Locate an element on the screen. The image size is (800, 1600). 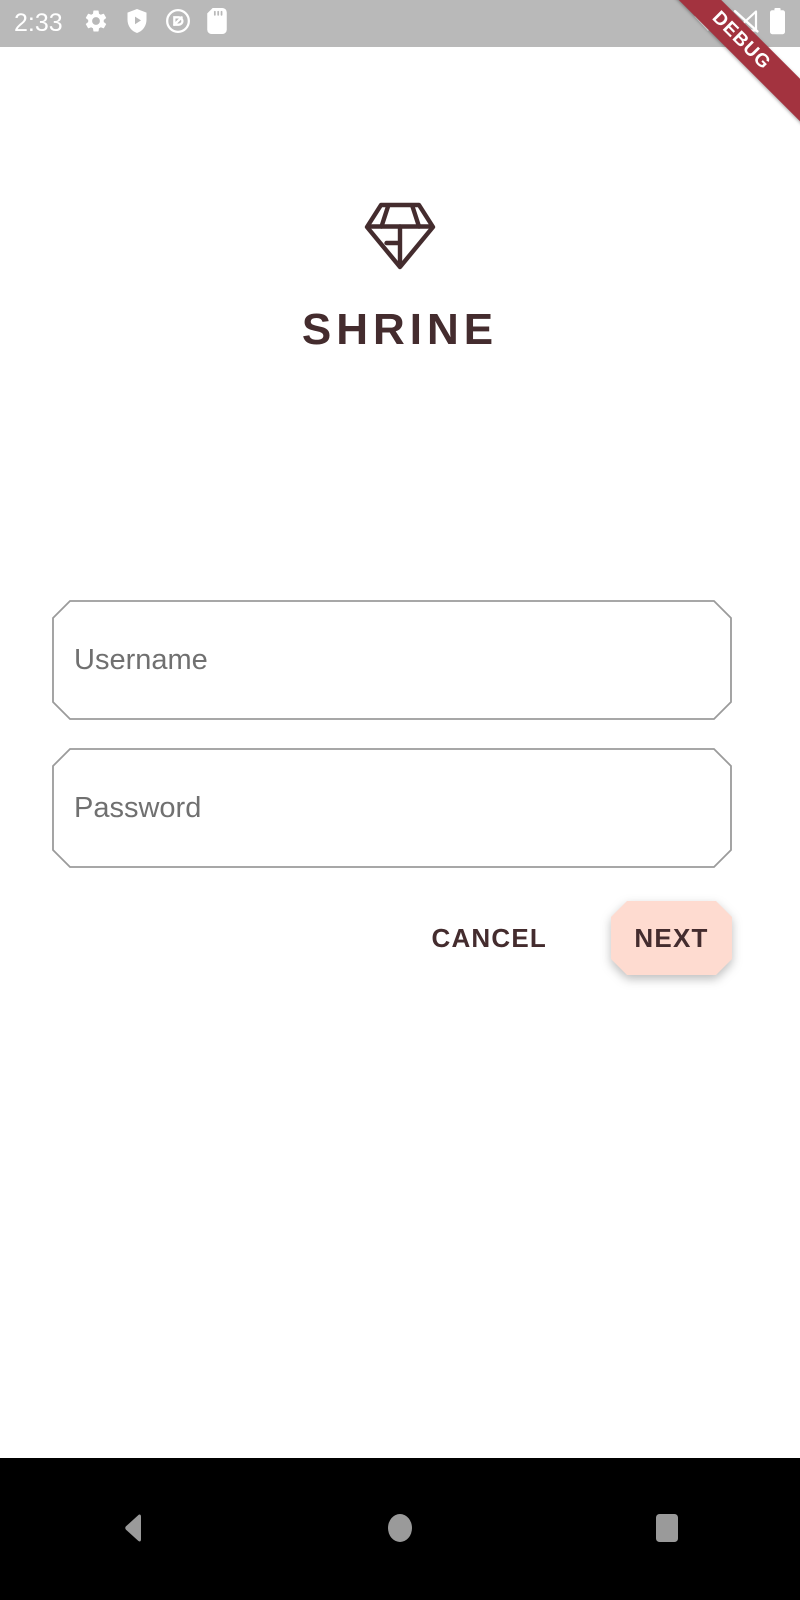
recents-square-icon is located at coordinates (667, 1529).